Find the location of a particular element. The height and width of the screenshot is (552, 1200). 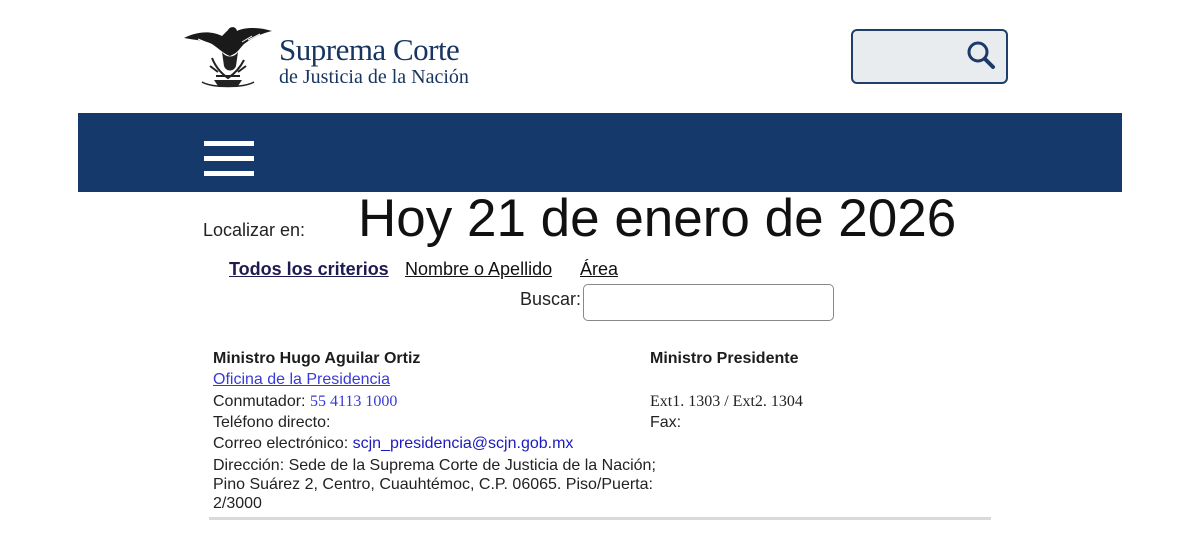

extensions: Ext1. 1303 / Ext2. 1304 is located at coordinates (726, 401).